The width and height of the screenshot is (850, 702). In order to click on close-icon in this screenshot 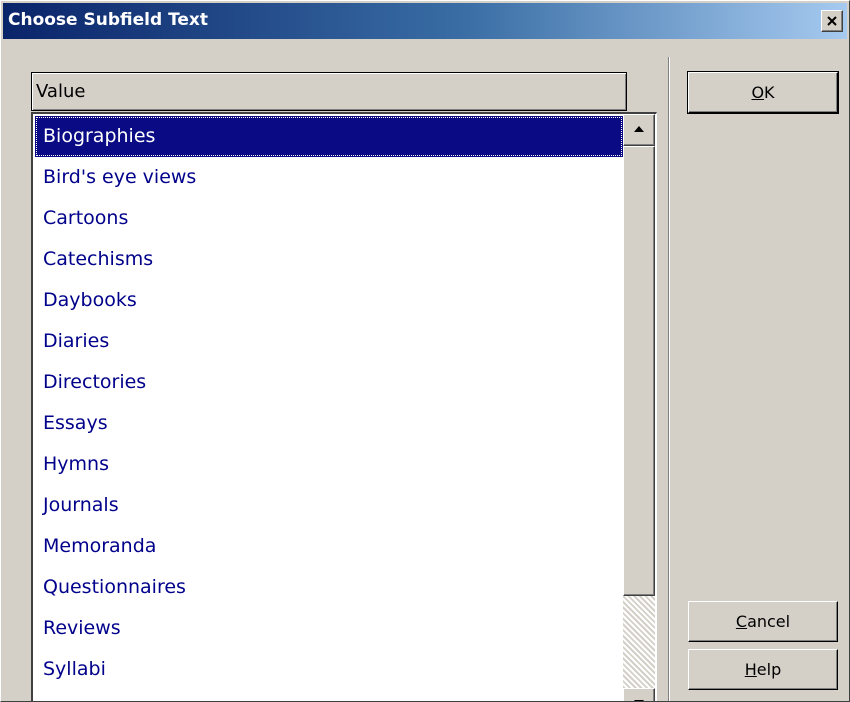, I will do `click(832, 21)`.